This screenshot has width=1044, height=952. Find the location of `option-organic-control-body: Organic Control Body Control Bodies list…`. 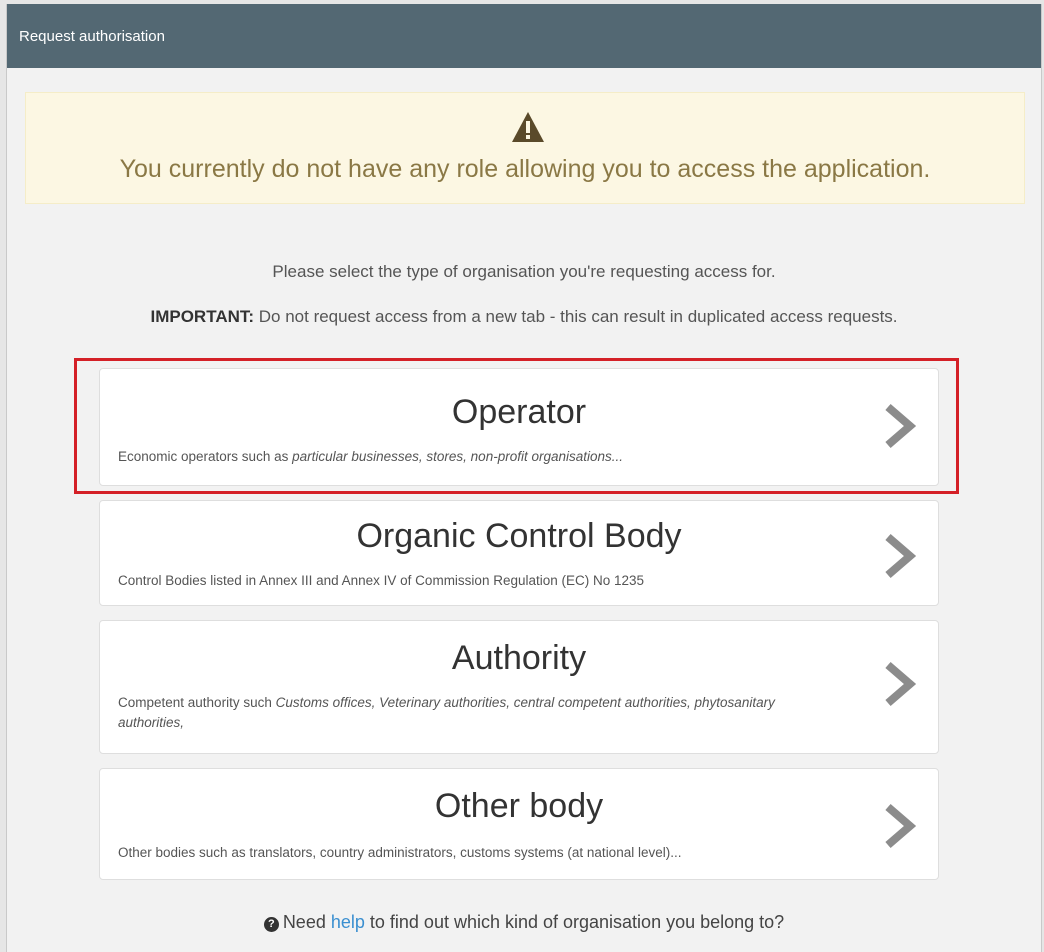

option-organic-control-body: Organic Control Body Control Bodies list… is located at coordinates (519, 553).